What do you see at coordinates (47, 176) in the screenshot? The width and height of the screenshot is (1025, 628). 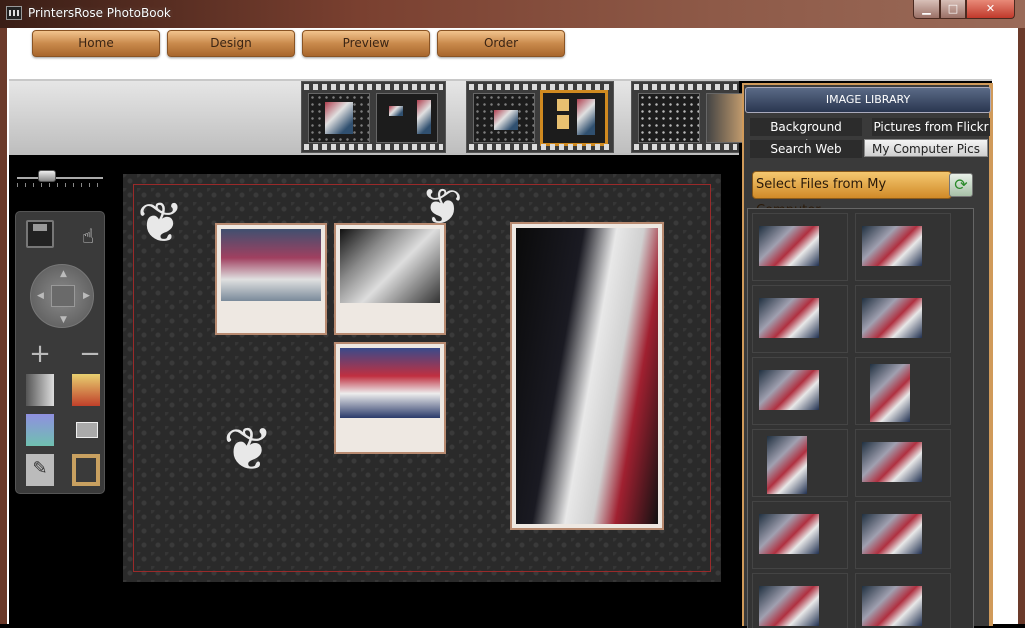 I see `zoom-slider-handle` at bounding box center [47, 176].